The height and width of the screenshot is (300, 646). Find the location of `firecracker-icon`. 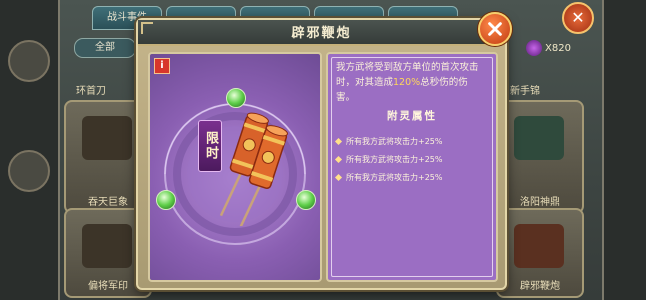

firecracker-icon is located at coordinates (253, 169).